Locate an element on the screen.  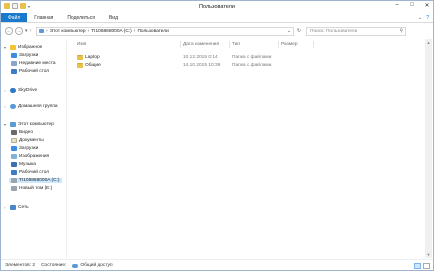
nav-label: Рабочий стол is located at coordinates (34, 172).